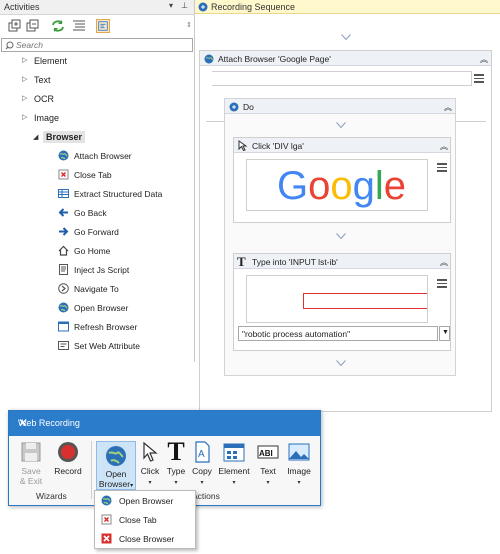  Describe the element at coordinates (234, 466) in the screenshot. I see `element-button: Element ▾` at that location.